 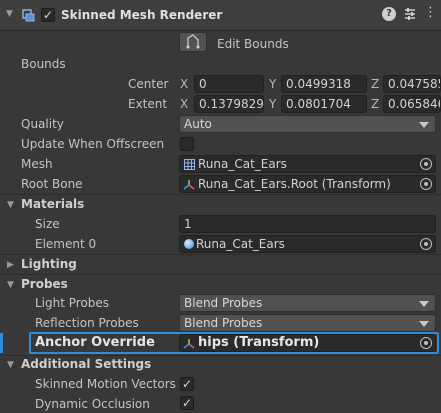 What do you see at coordinates (307, 244) in the screenshot?
I see `element-0-field: Runa_Cat_Ears` at bounding box center [307, 244].